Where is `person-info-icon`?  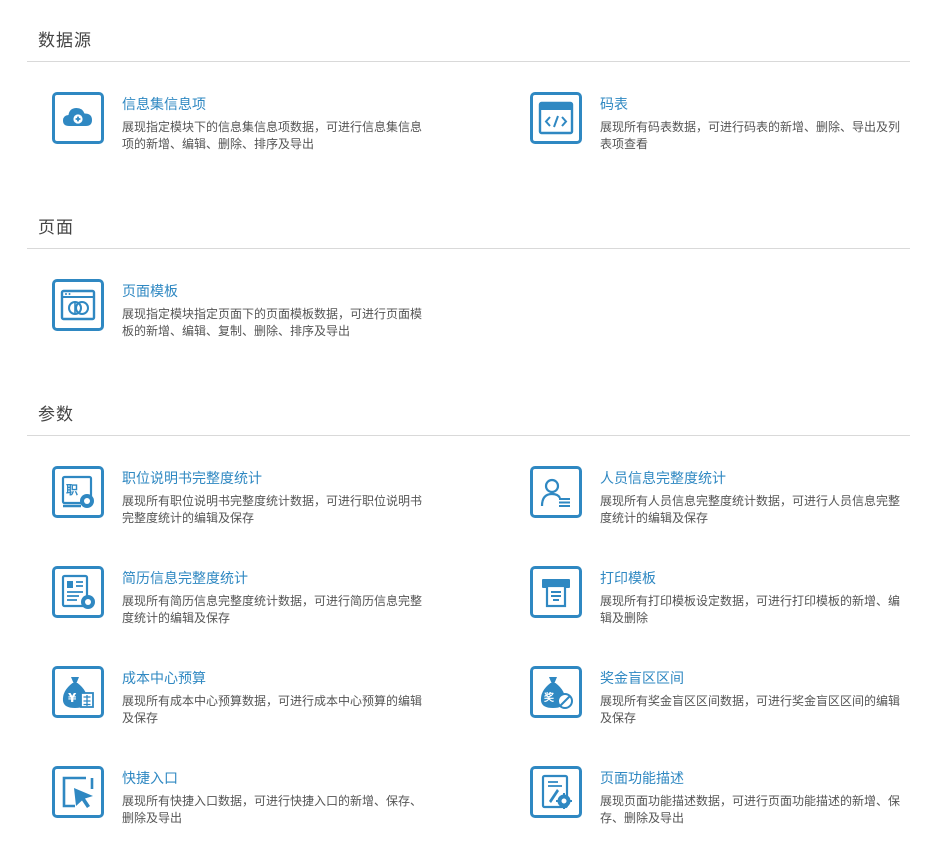 person-info-icon is located at coordinates (556, 492).